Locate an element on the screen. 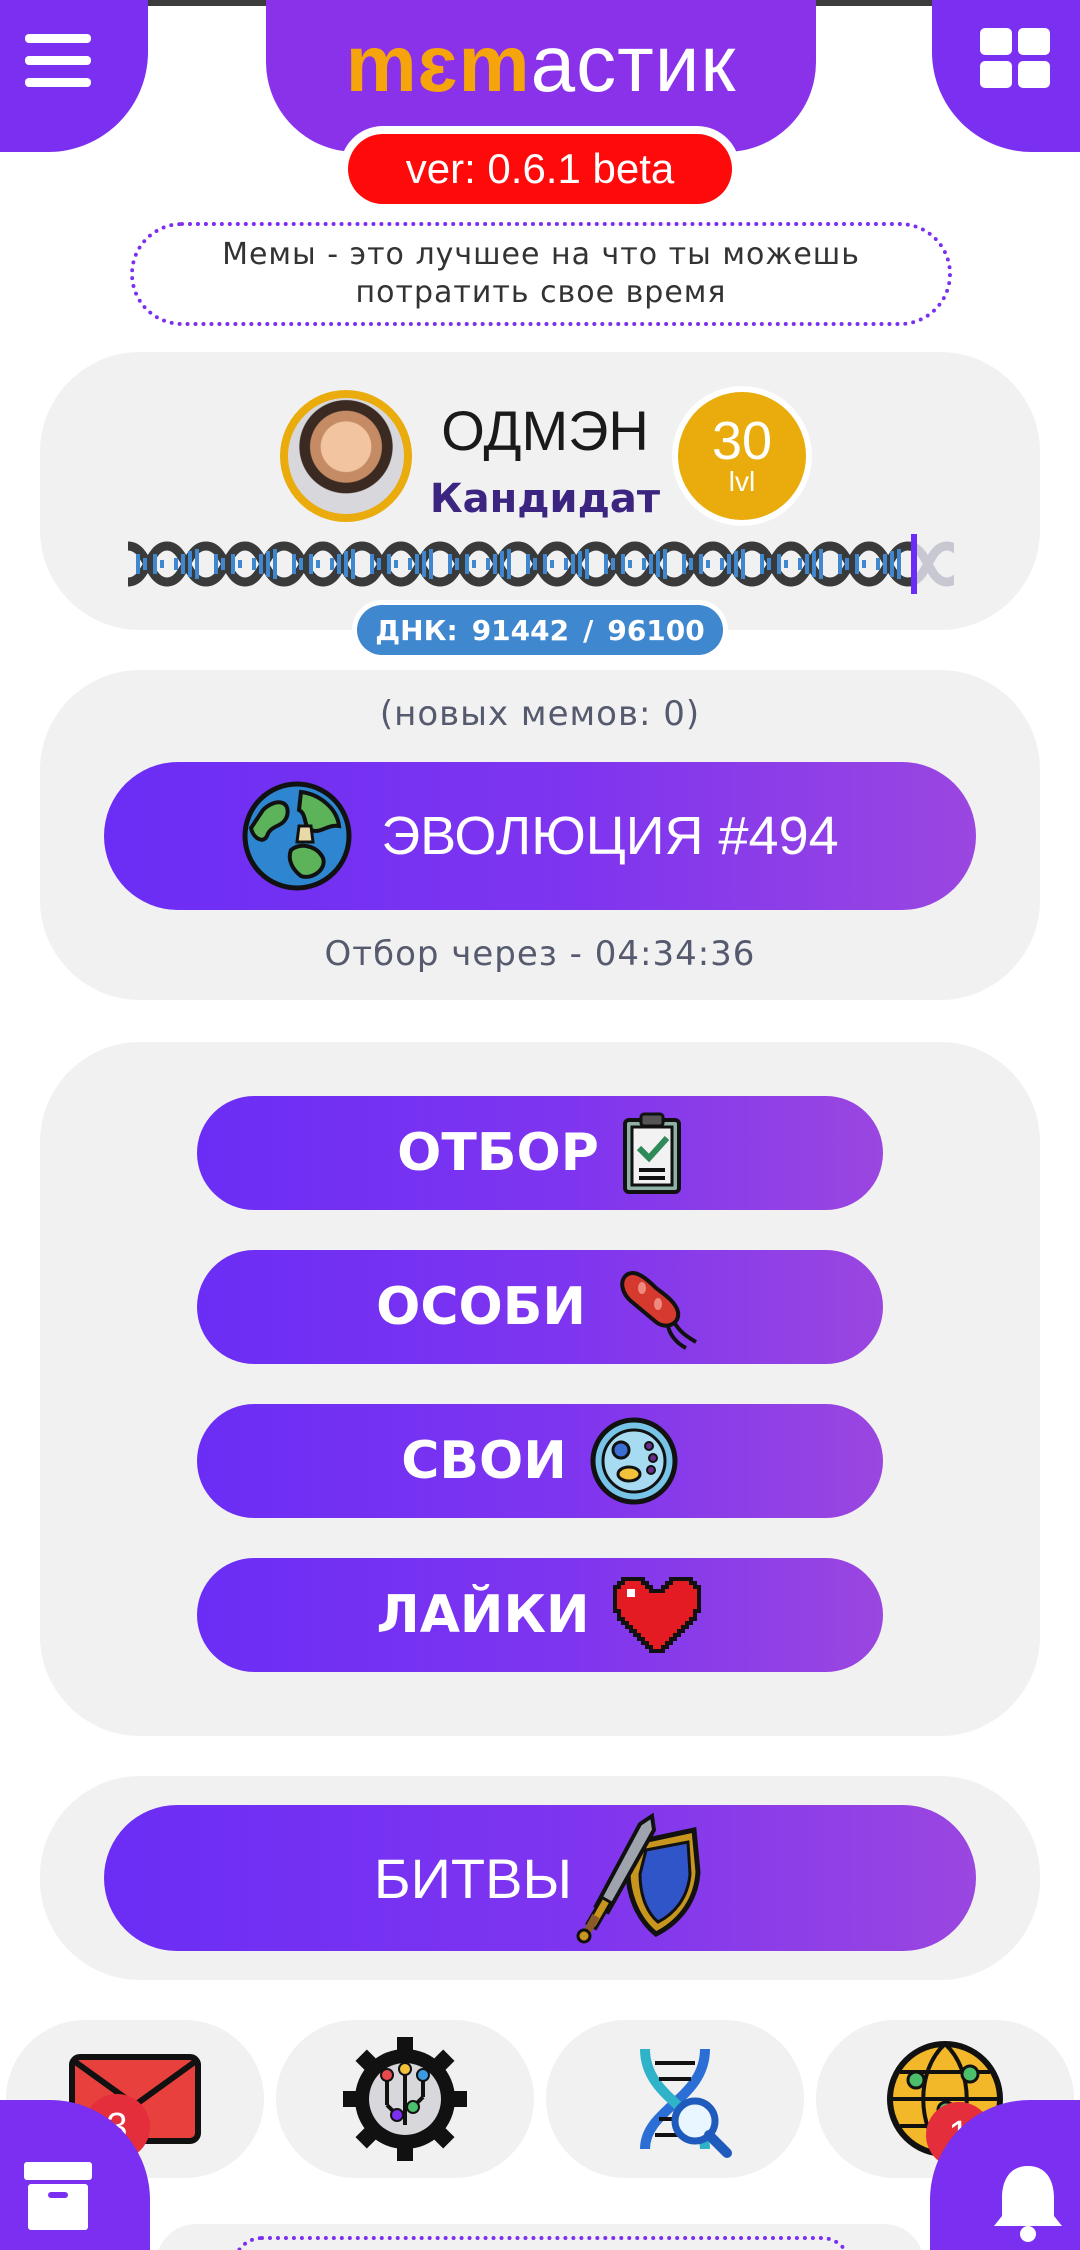  hamburger-icon is located at coordinates (58, 60).